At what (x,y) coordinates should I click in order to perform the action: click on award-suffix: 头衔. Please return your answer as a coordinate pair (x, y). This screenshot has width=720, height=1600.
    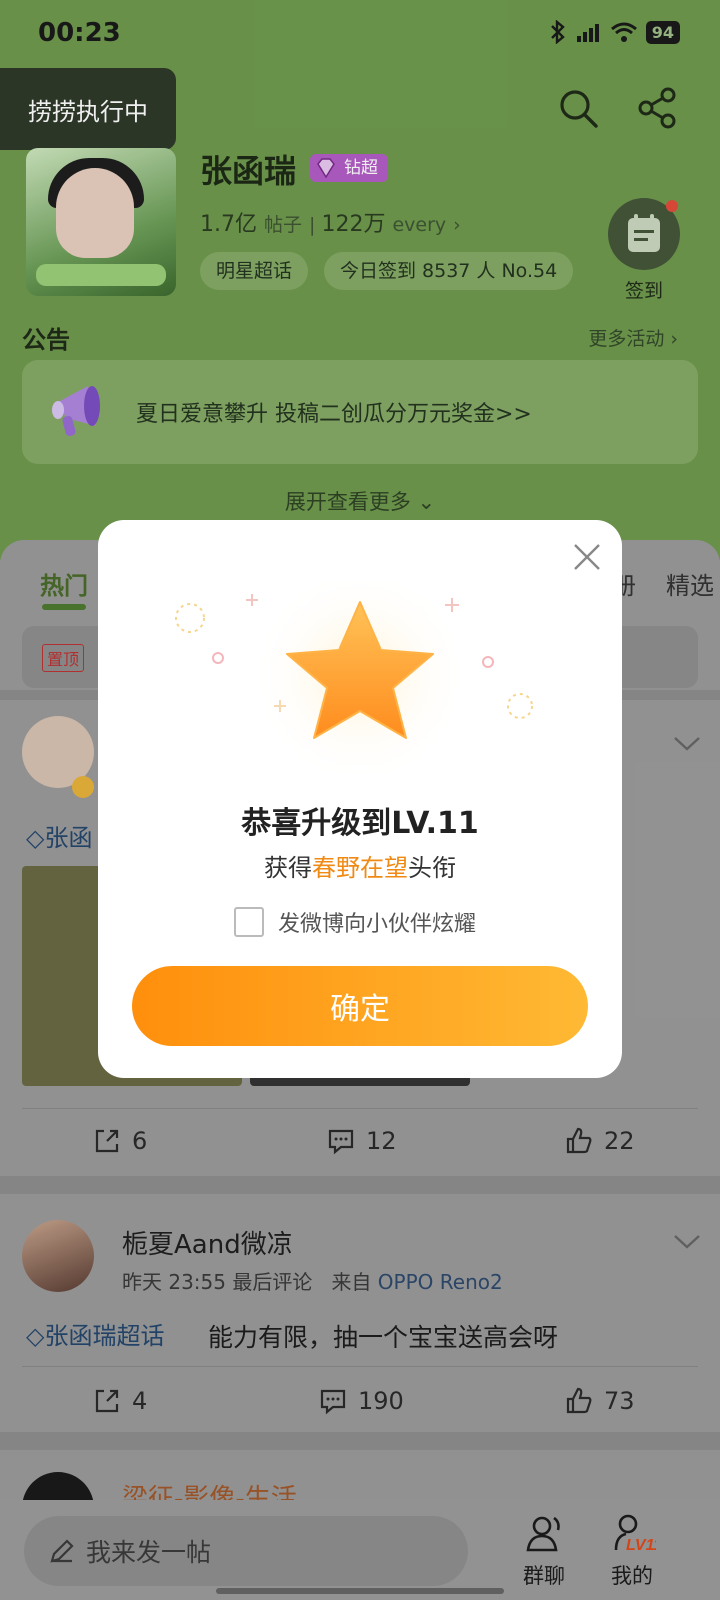
    Looking at the image, I should click on (432, 868).